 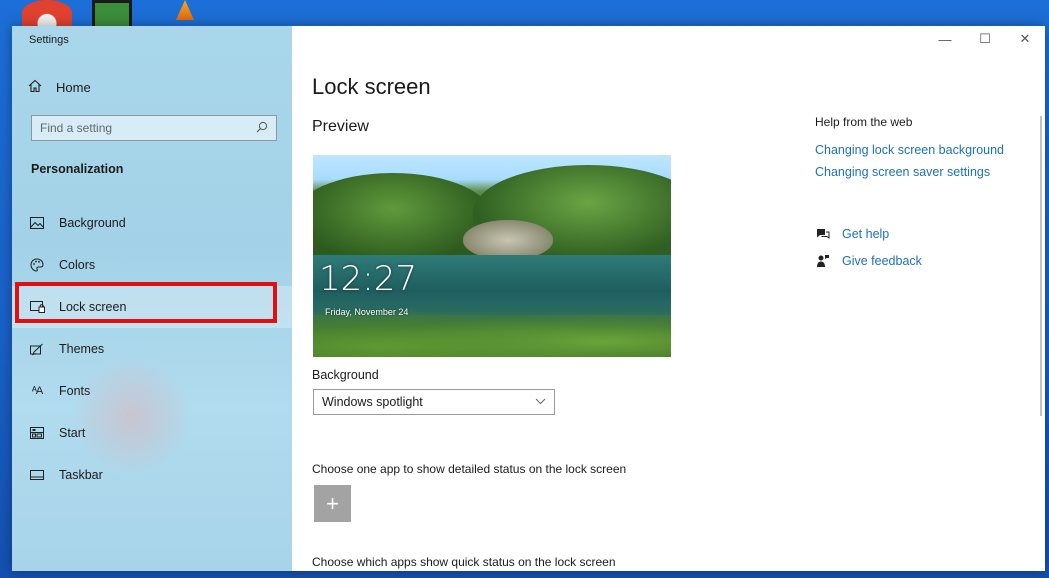 I want to click on taskbar-icon, so click(x=37, y=475).